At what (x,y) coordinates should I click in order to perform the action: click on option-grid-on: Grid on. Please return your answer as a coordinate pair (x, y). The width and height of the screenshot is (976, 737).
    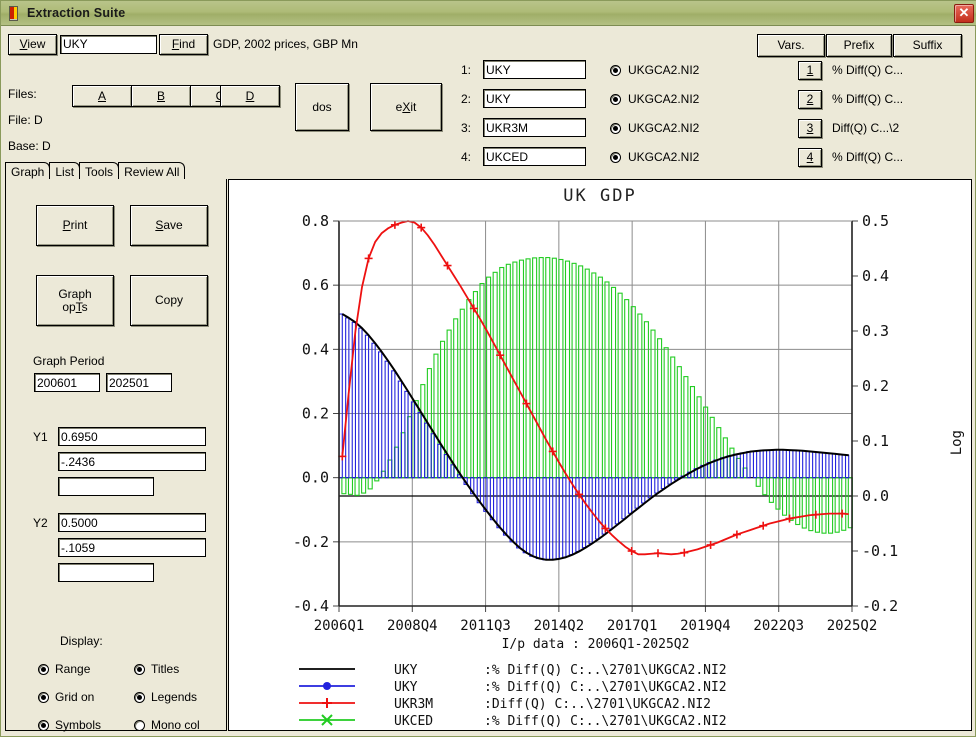
    Looking at the image, I should click on (66, 697).